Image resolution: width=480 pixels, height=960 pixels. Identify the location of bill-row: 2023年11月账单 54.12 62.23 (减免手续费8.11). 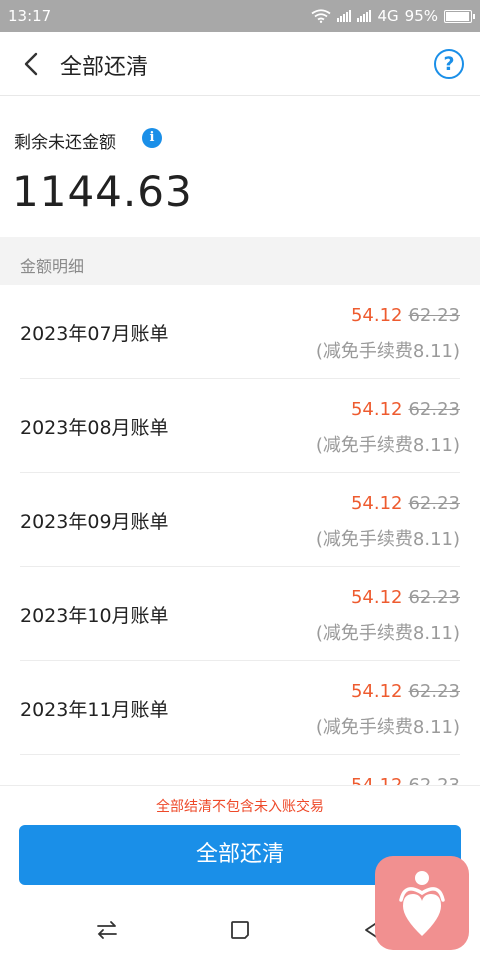
(240, 708).